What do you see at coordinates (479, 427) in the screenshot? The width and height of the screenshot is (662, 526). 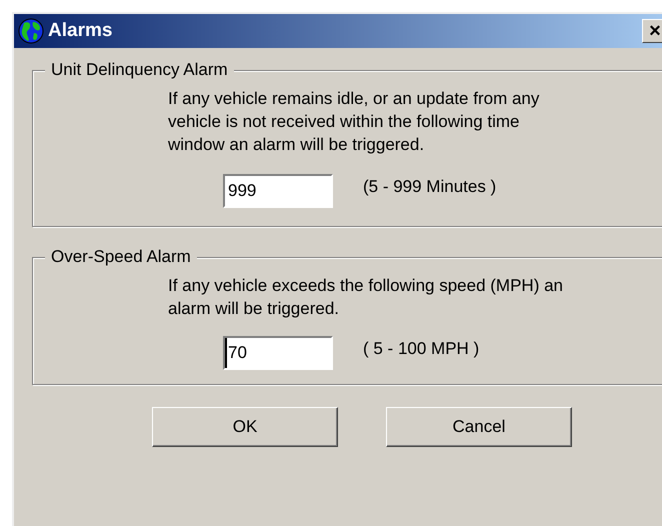 I see `cancel-button: Cancel` at bounding box center [479, 427].